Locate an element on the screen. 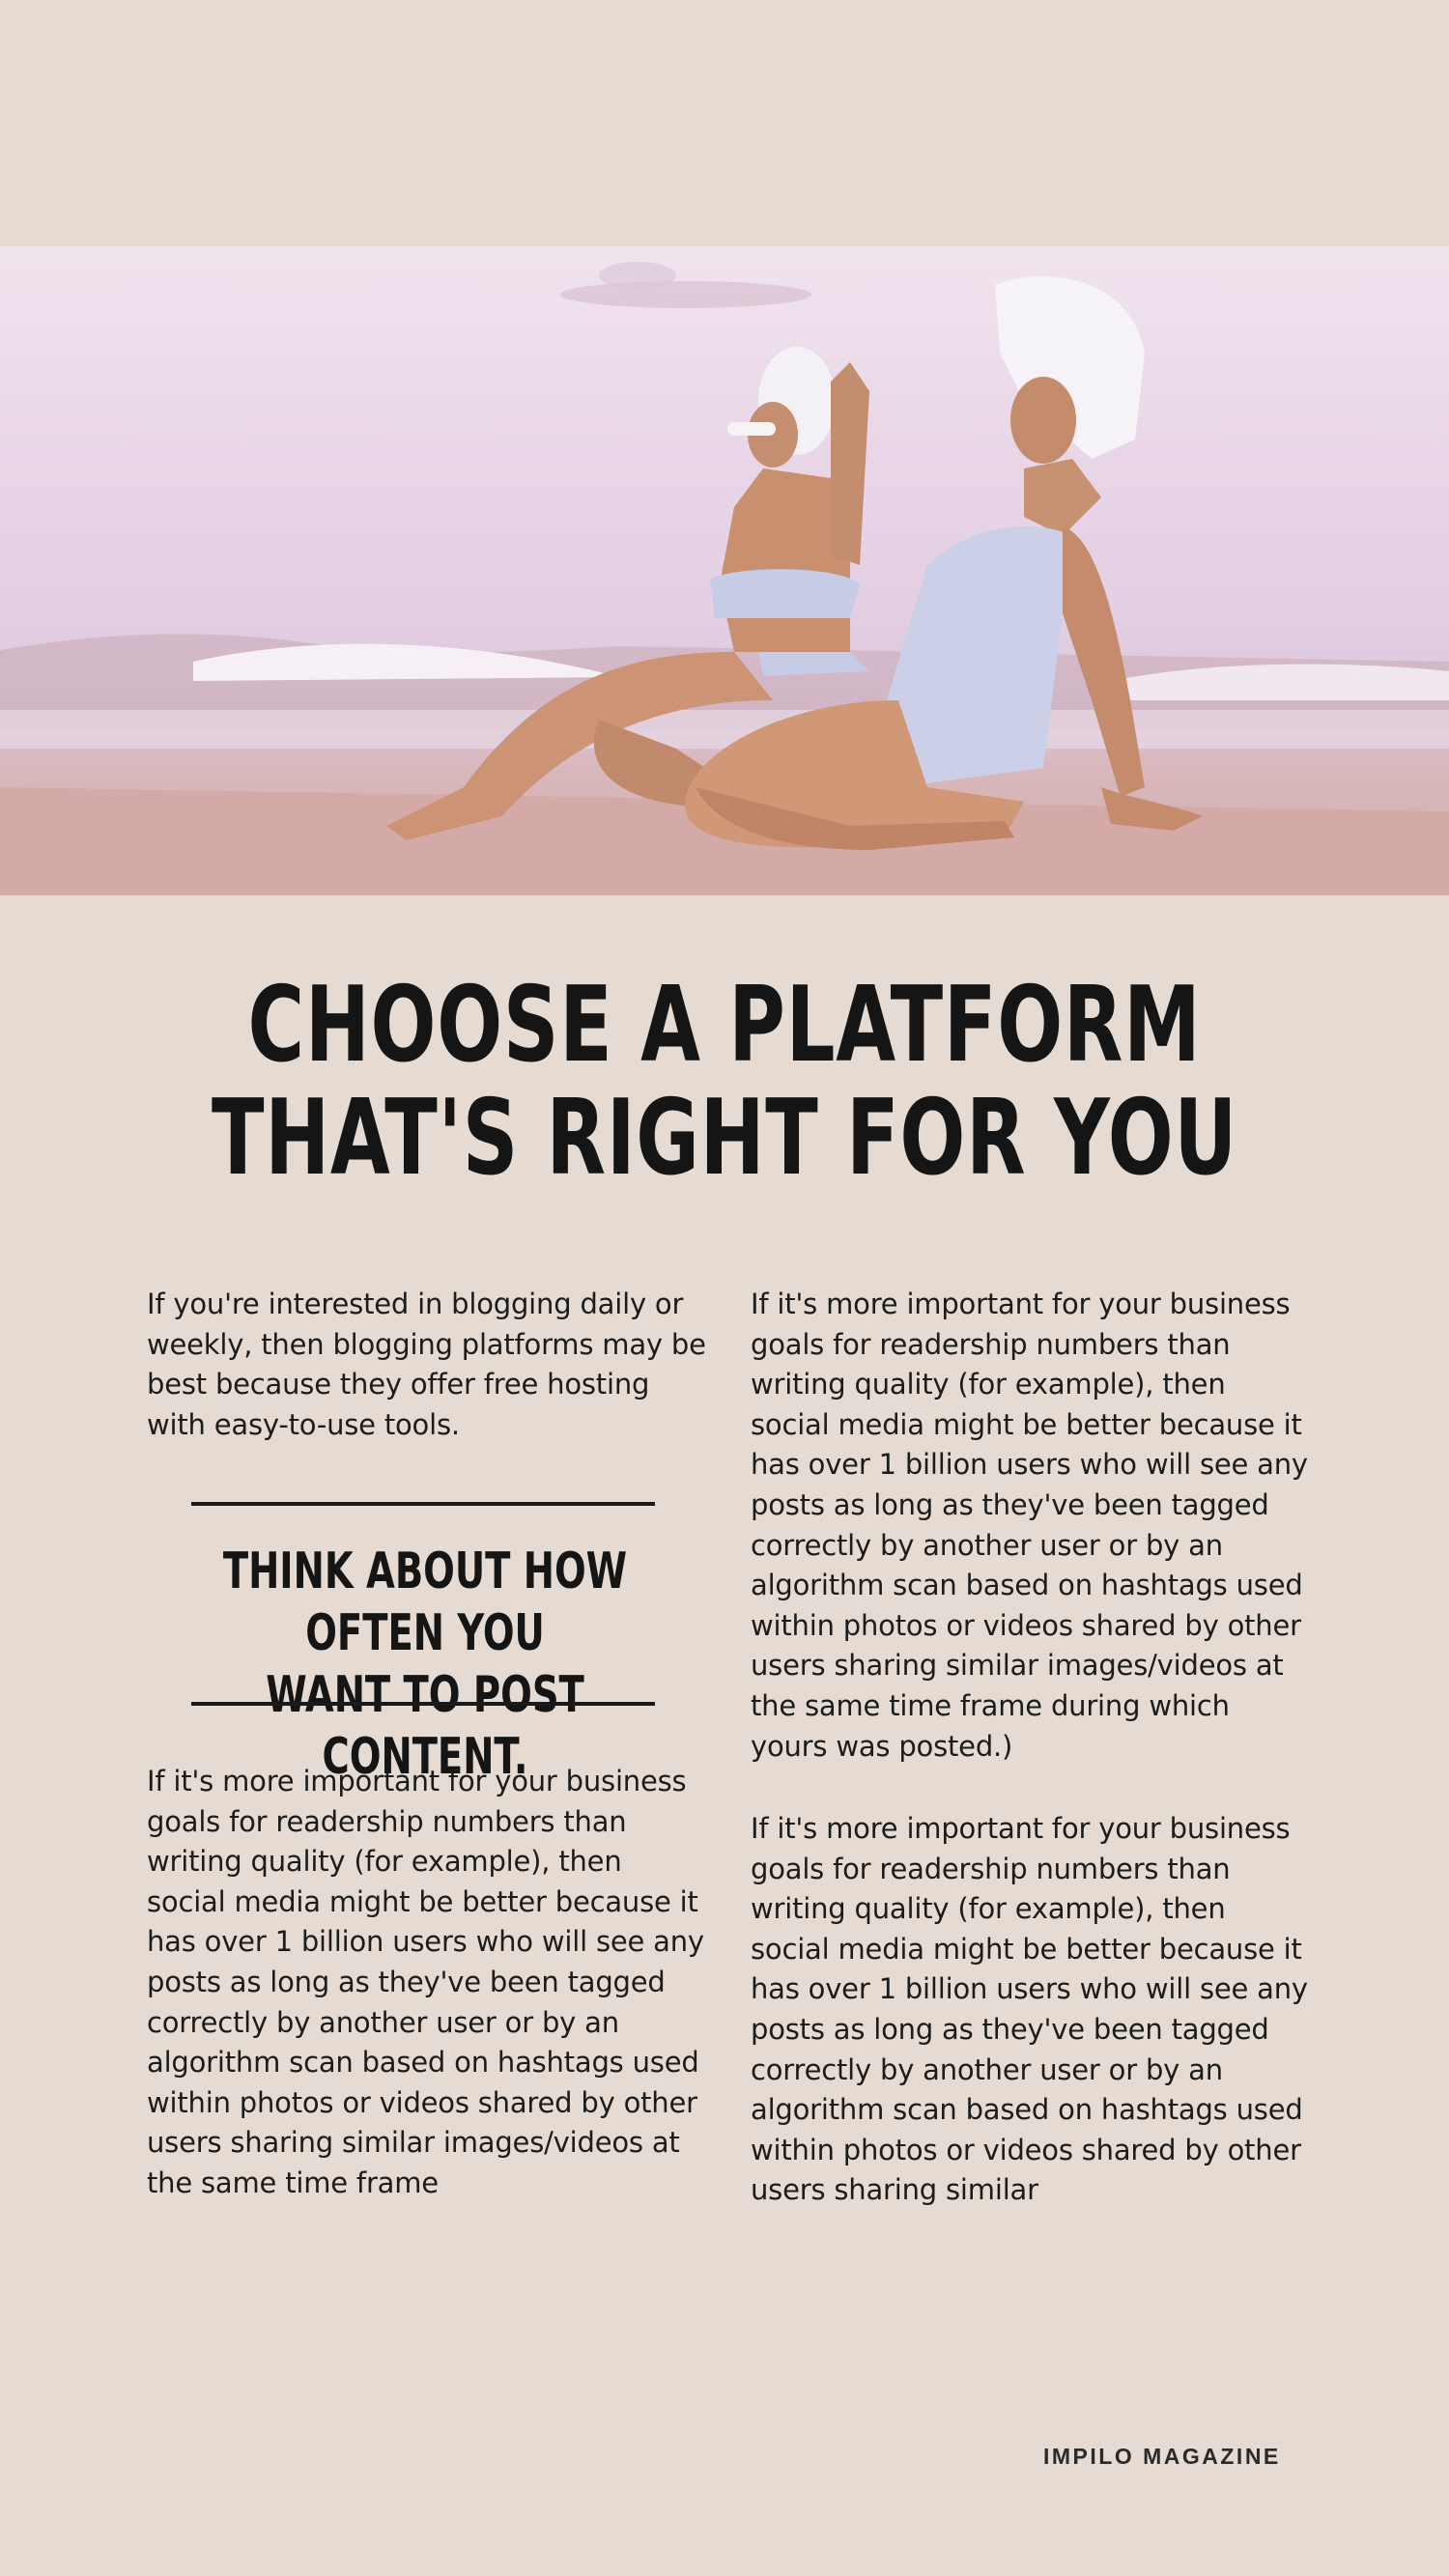  magazine-brand: IMPILO MAGAZINE is located at coordinates (1162, 2456).